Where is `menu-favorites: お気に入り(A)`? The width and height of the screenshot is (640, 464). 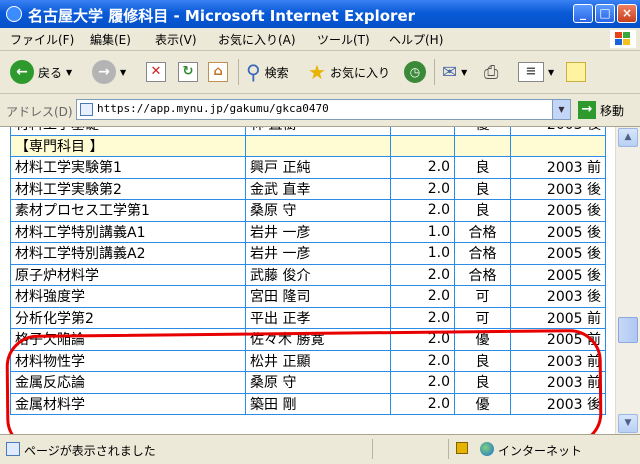 menu-favorites: お気に入り(A) is located at coordinates (257, 39).